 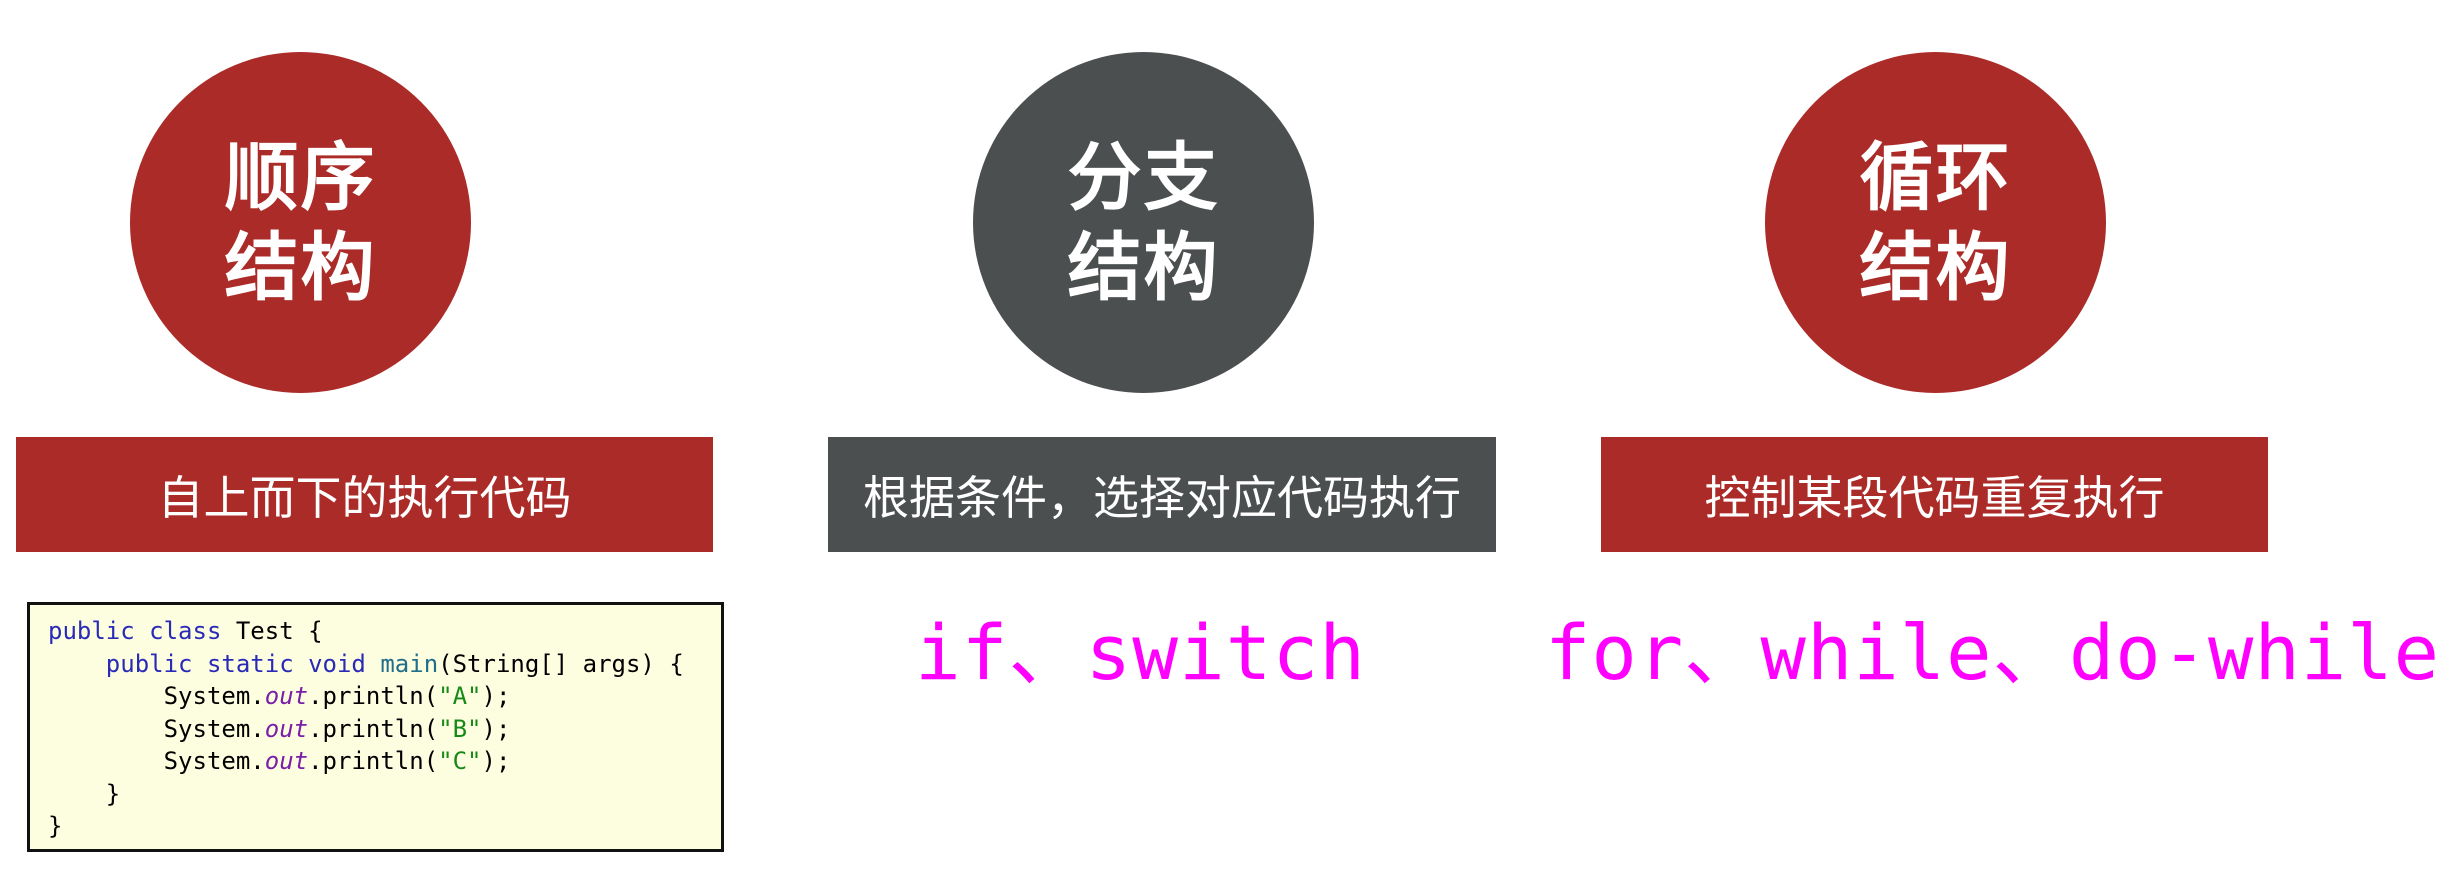 What do you see at coordinates (1141, 652) in the screenshot?
I see `branch-keywords: if、switch` at bounding box center [1141, 652].